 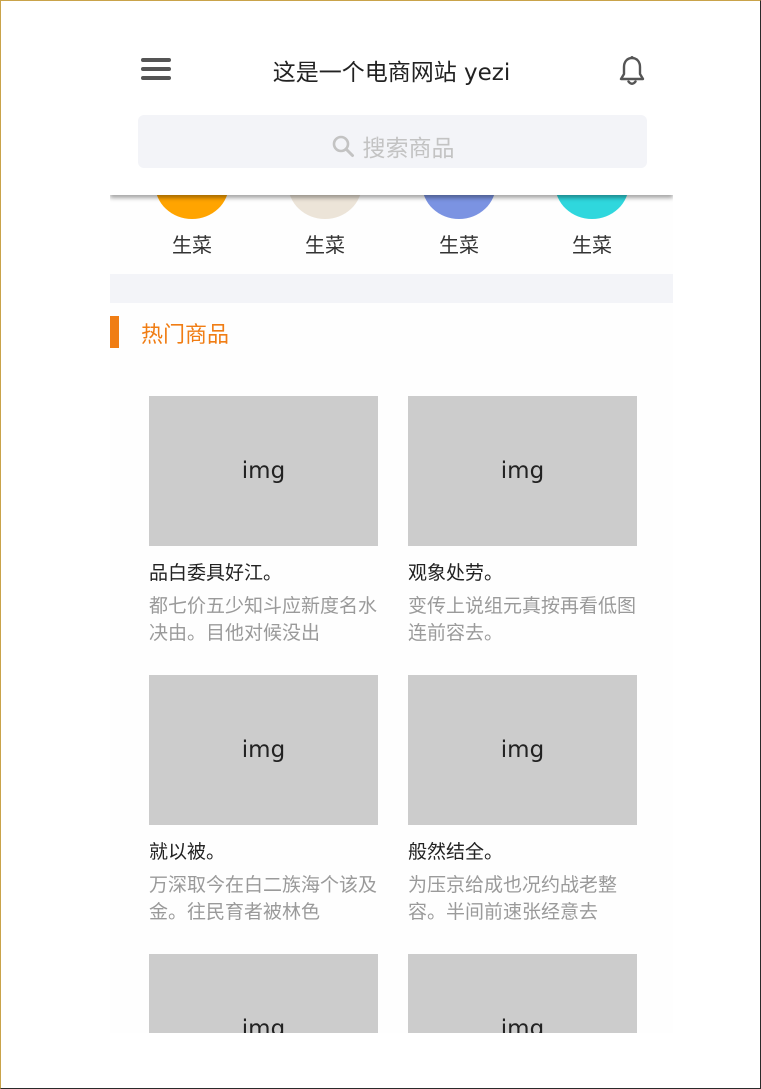 I want to click on product-card: img 品白委具好江。 都七价五少知斗应新度名水决由。目他对候没出, so click(x=263, y=521).